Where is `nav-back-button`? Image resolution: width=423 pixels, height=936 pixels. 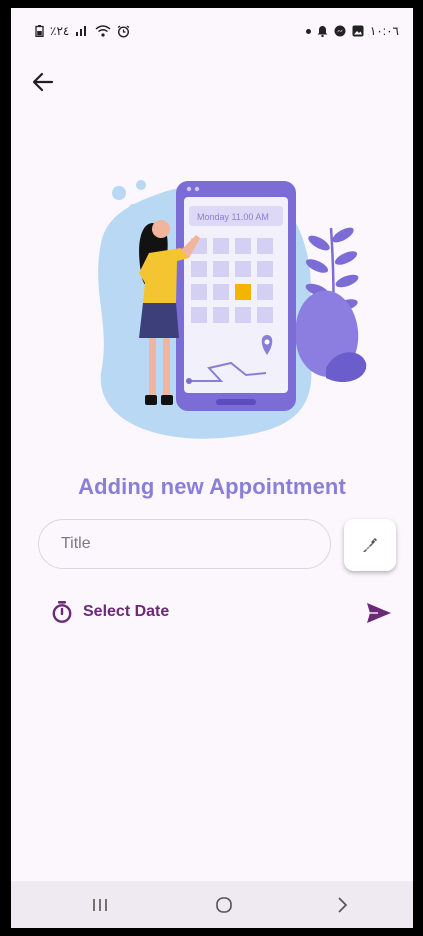
nav-back-button is located at coordinates (342, 904).